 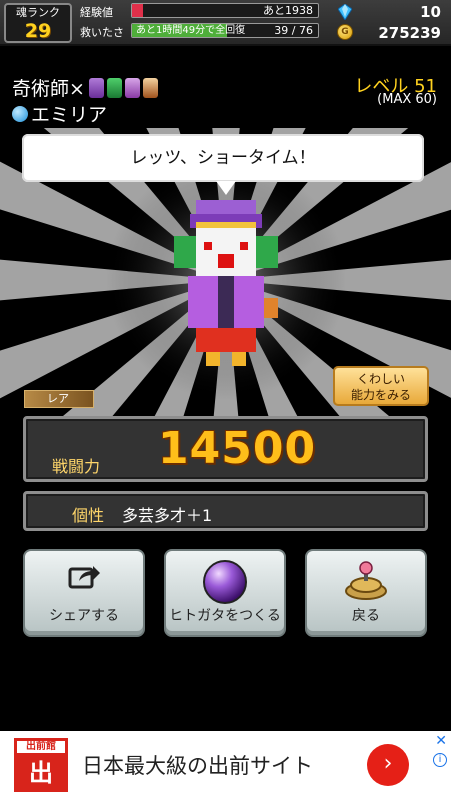 What do you see at coordinates (225, 582) in the screenshot?
I see `purple-orb-icon` at bounding box center [225, 582].